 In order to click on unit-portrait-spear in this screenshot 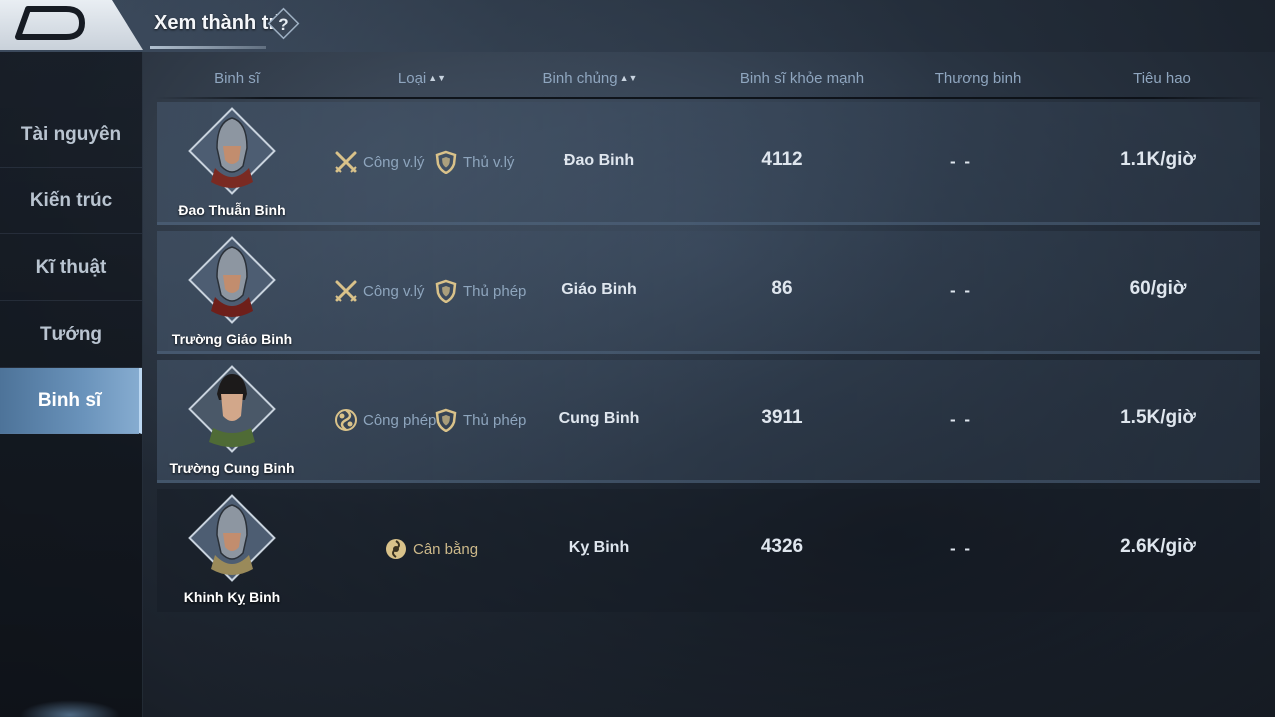, I will do `click(232, 280)`.